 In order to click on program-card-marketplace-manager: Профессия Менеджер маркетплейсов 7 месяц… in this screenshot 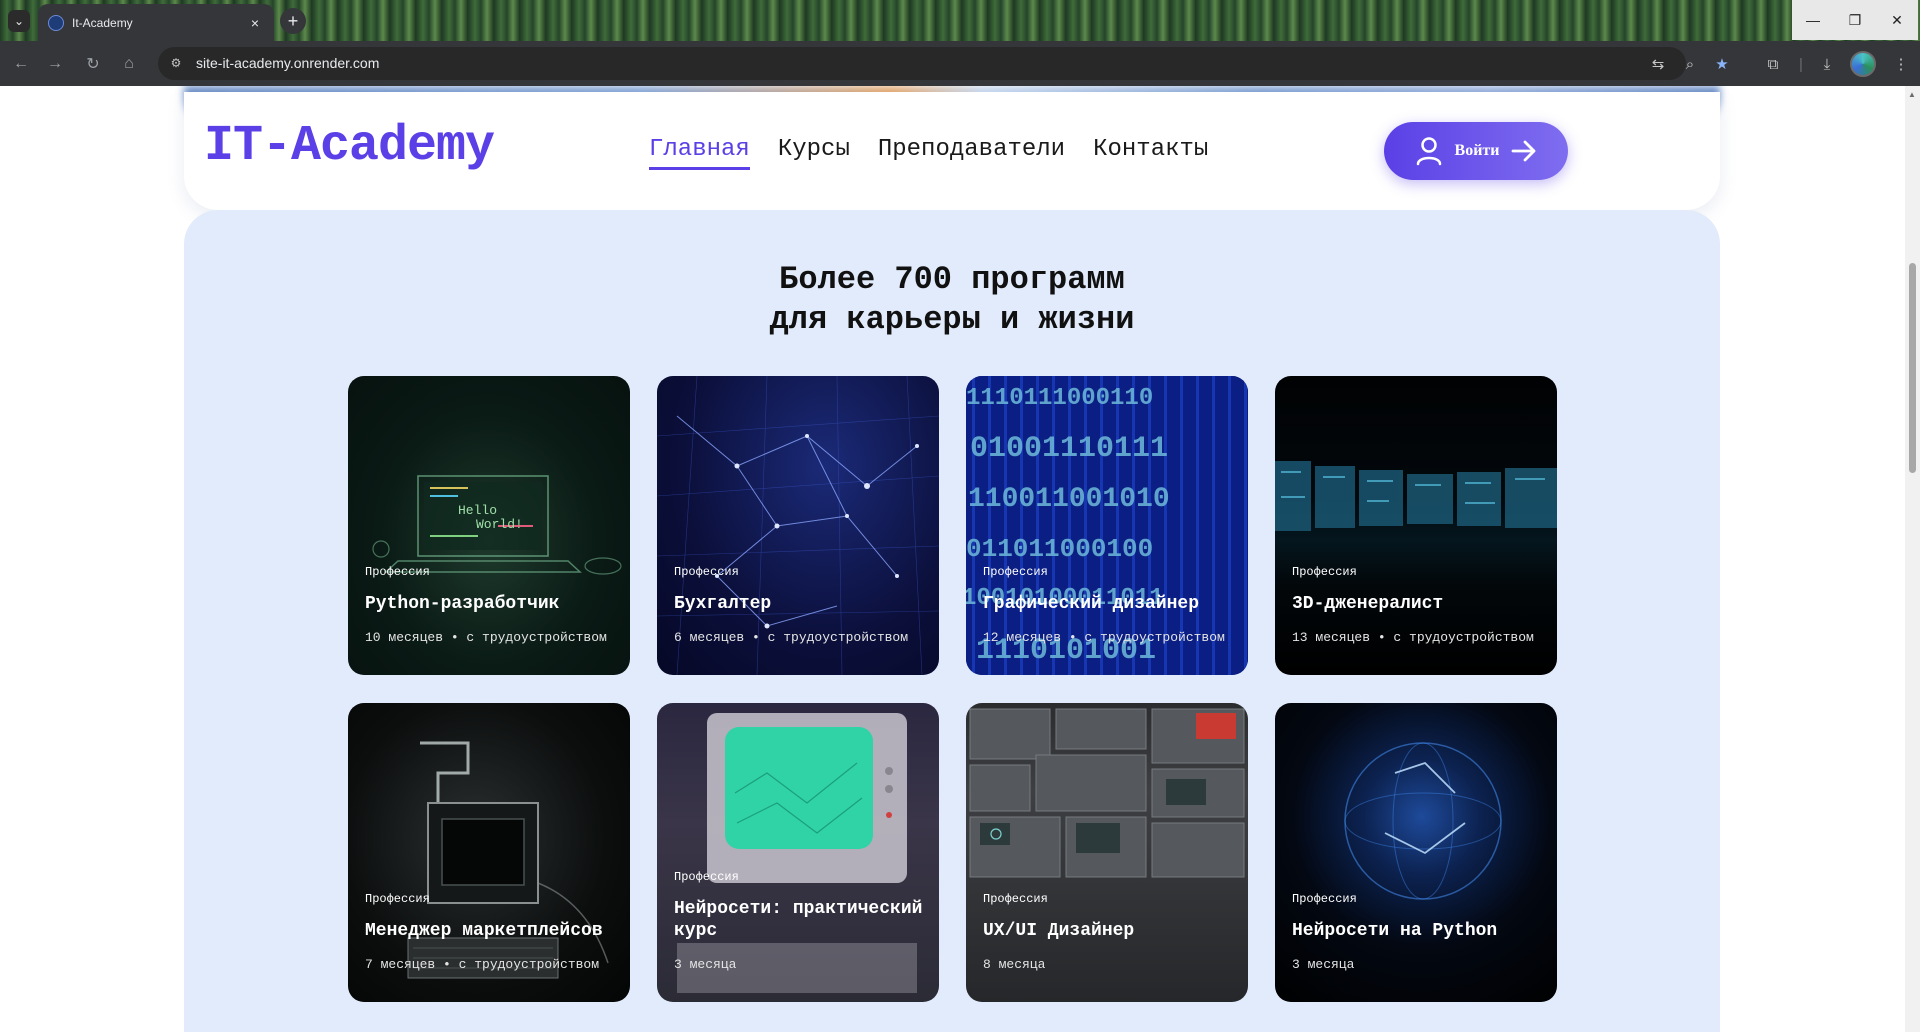, I will do `click(489, 852)`.